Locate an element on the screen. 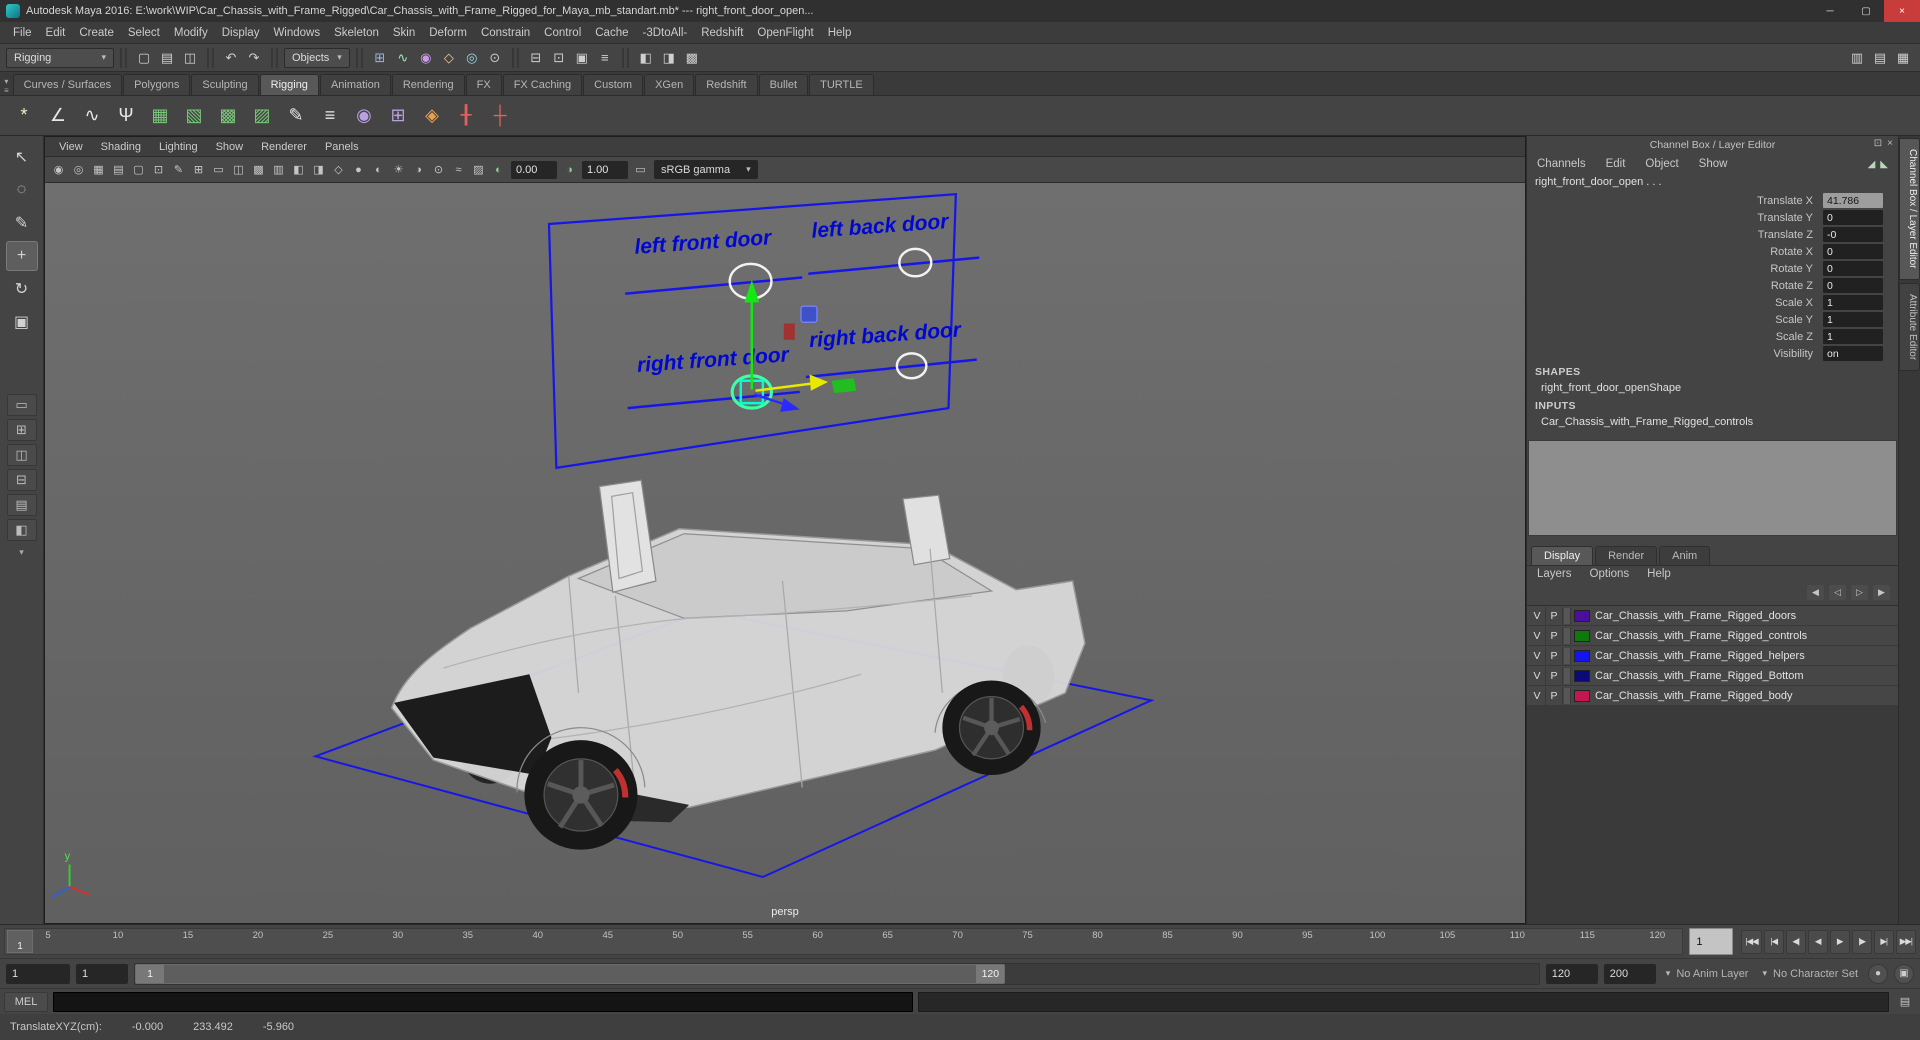 Image resolution: width=1920 pixels, height=1040 pixels. list-input-operations-icon: ≡ is located at coordinates (605, 58).